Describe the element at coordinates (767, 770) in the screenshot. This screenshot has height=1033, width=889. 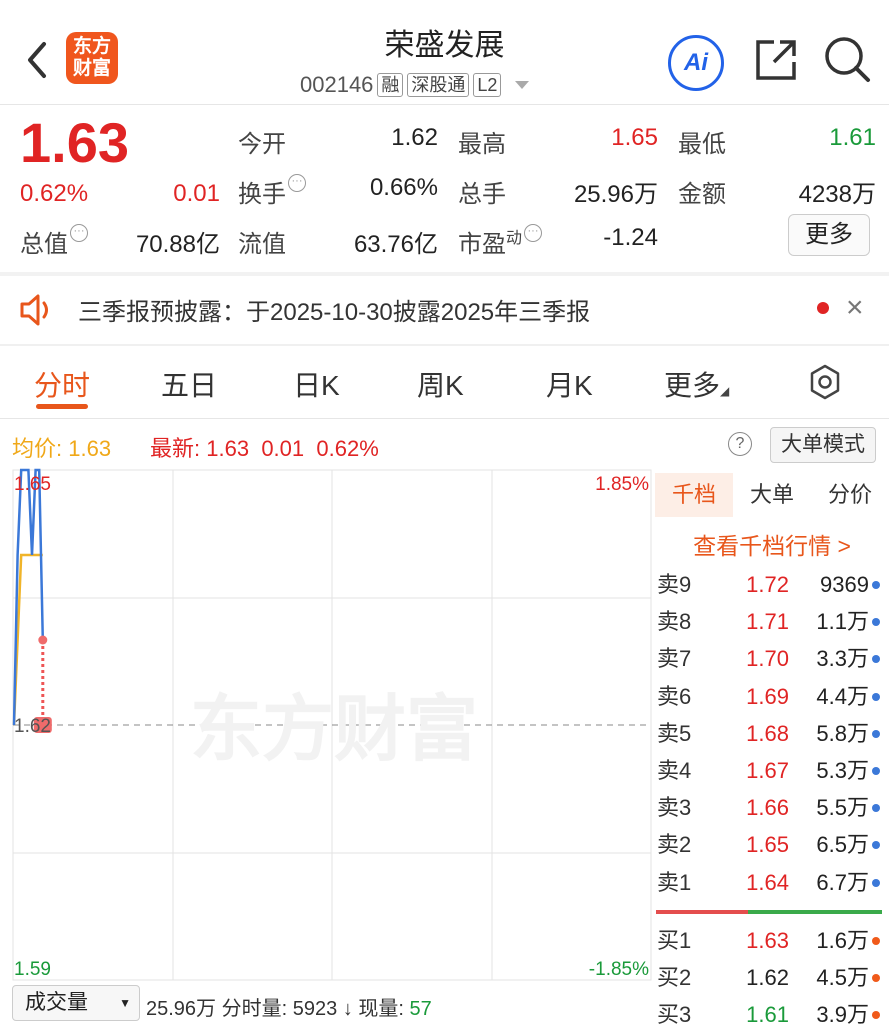
I see `level-price: 1.67` at that location.